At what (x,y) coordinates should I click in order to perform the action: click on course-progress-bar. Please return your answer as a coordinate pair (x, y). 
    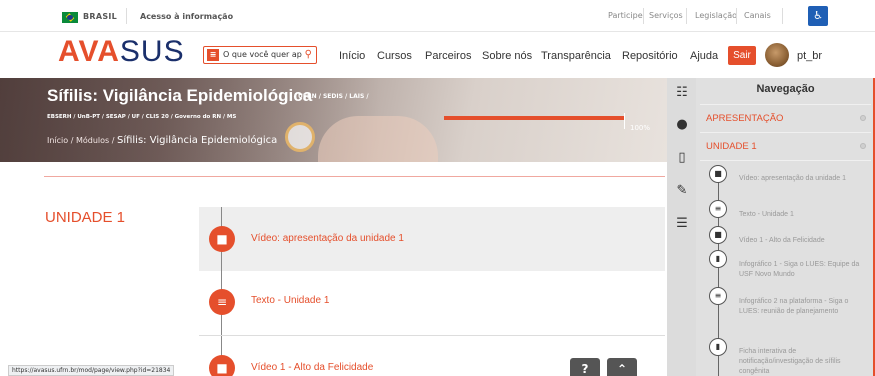
    Looking at the image, I should click on (534, 118).